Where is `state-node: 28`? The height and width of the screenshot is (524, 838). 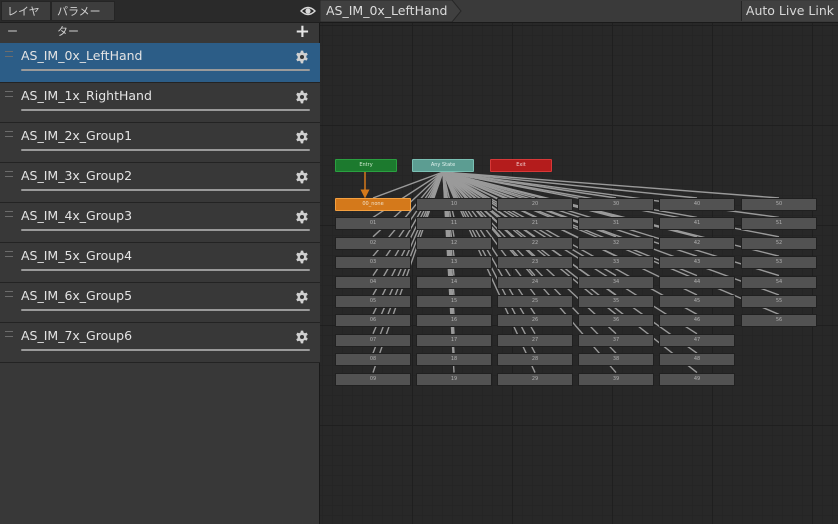 state-node: 28 is located at coordinates (535, 360).